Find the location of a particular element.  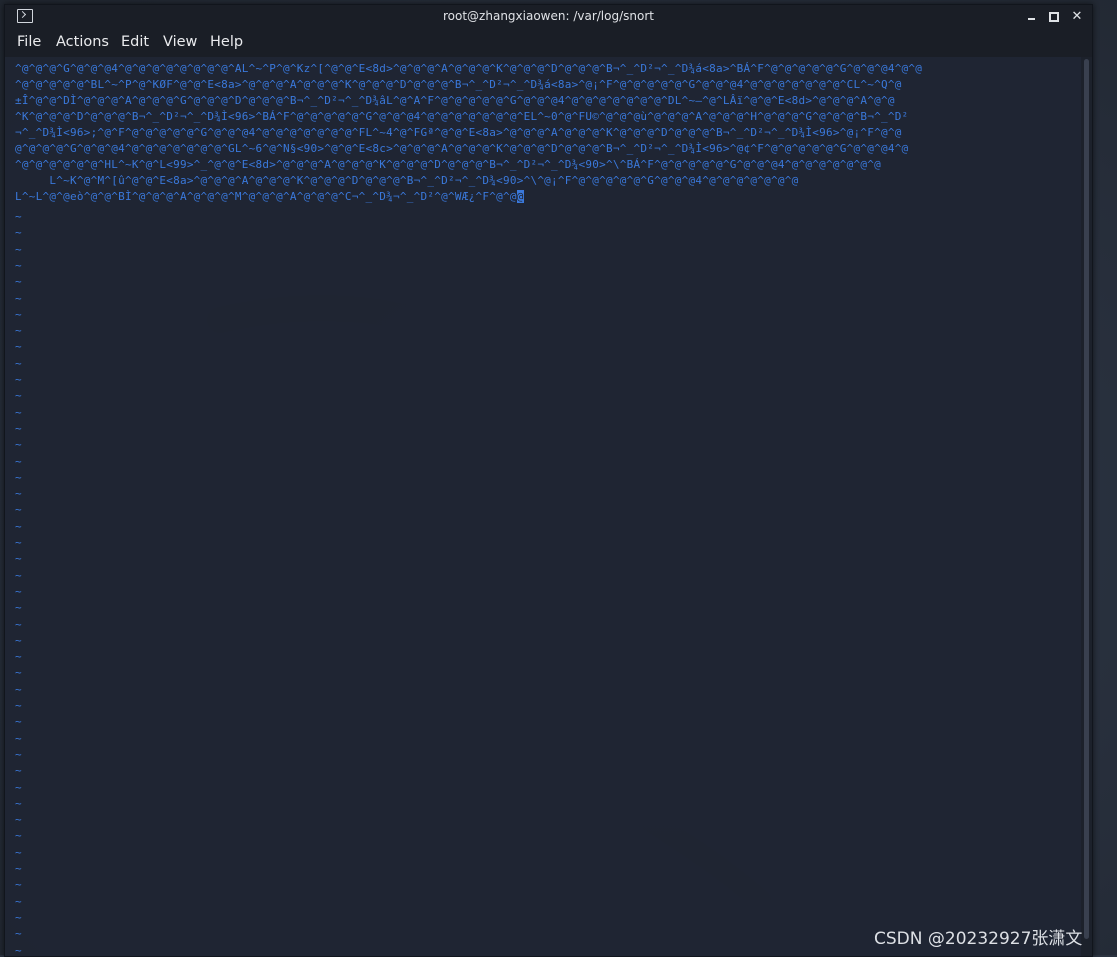

menu-file: File is located at coordinates (29, 42).